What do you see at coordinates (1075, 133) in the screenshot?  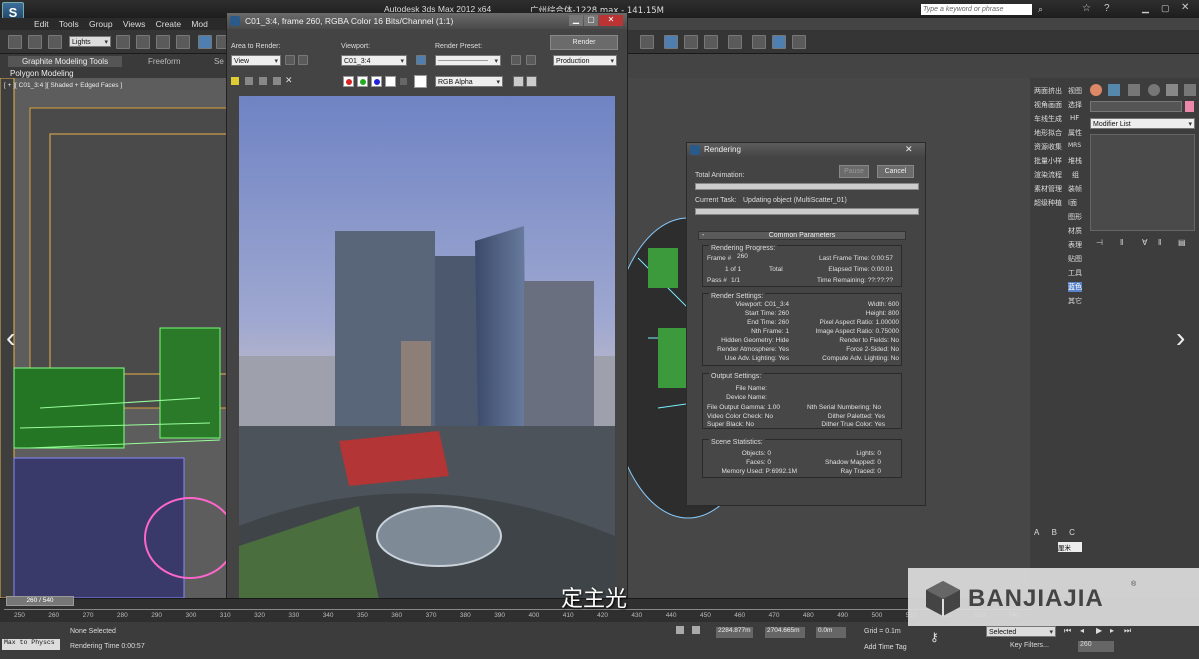 I see `menu-item: 属性` at bounding box center [1075, 133].